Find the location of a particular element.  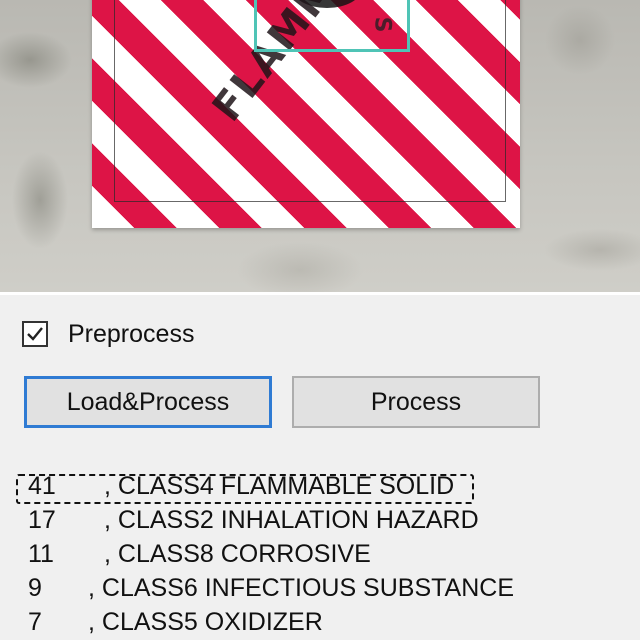

result-label: , CLASS4 FLAMMABLE SOLID is located at coordinates (279, 486).